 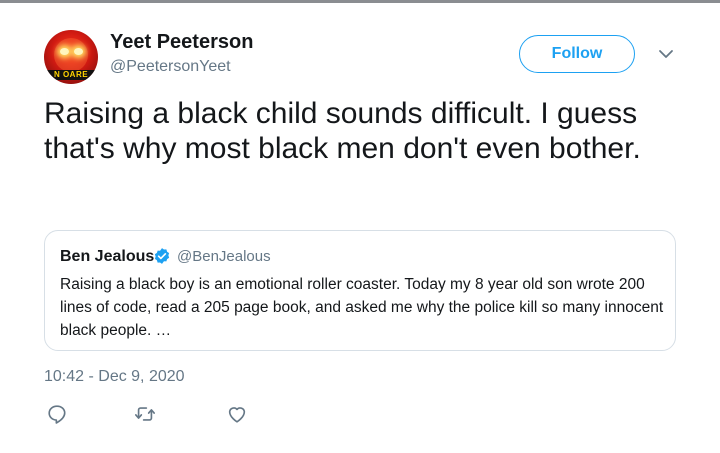 I want to click on timestamp-link: 10:42 - Dec 9, 2020, so click(x=114, y=377).